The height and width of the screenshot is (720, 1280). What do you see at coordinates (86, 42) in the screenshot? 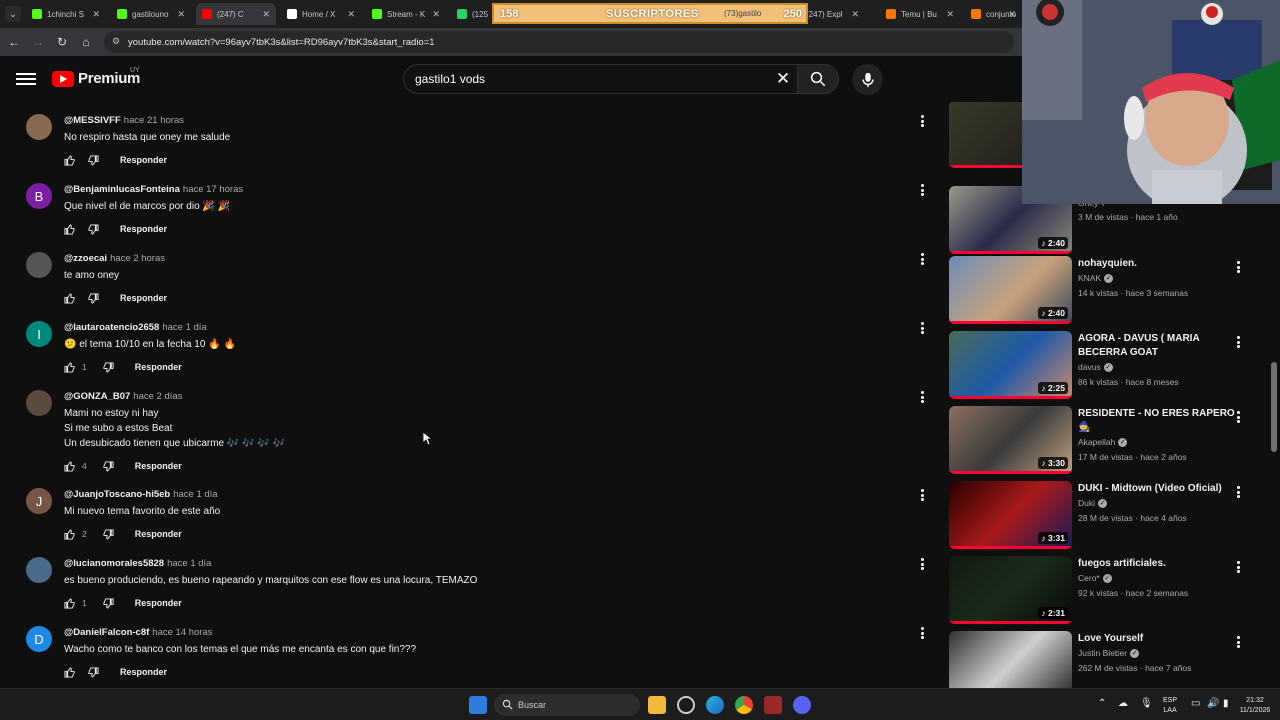
I see `home-icon: ⌂` at bounding box center [86, 42].